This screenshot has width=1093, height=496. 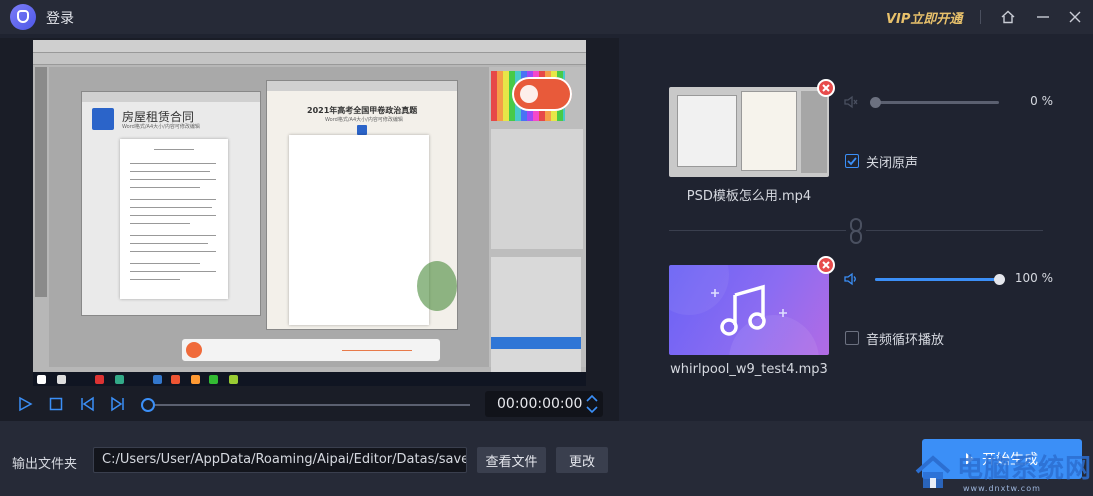 What do you see at coordinates (749, 369) in the screenshot?
I see `audio-filename: whirlpool_w9_test4.mp3` at bounding box center [749, 369].